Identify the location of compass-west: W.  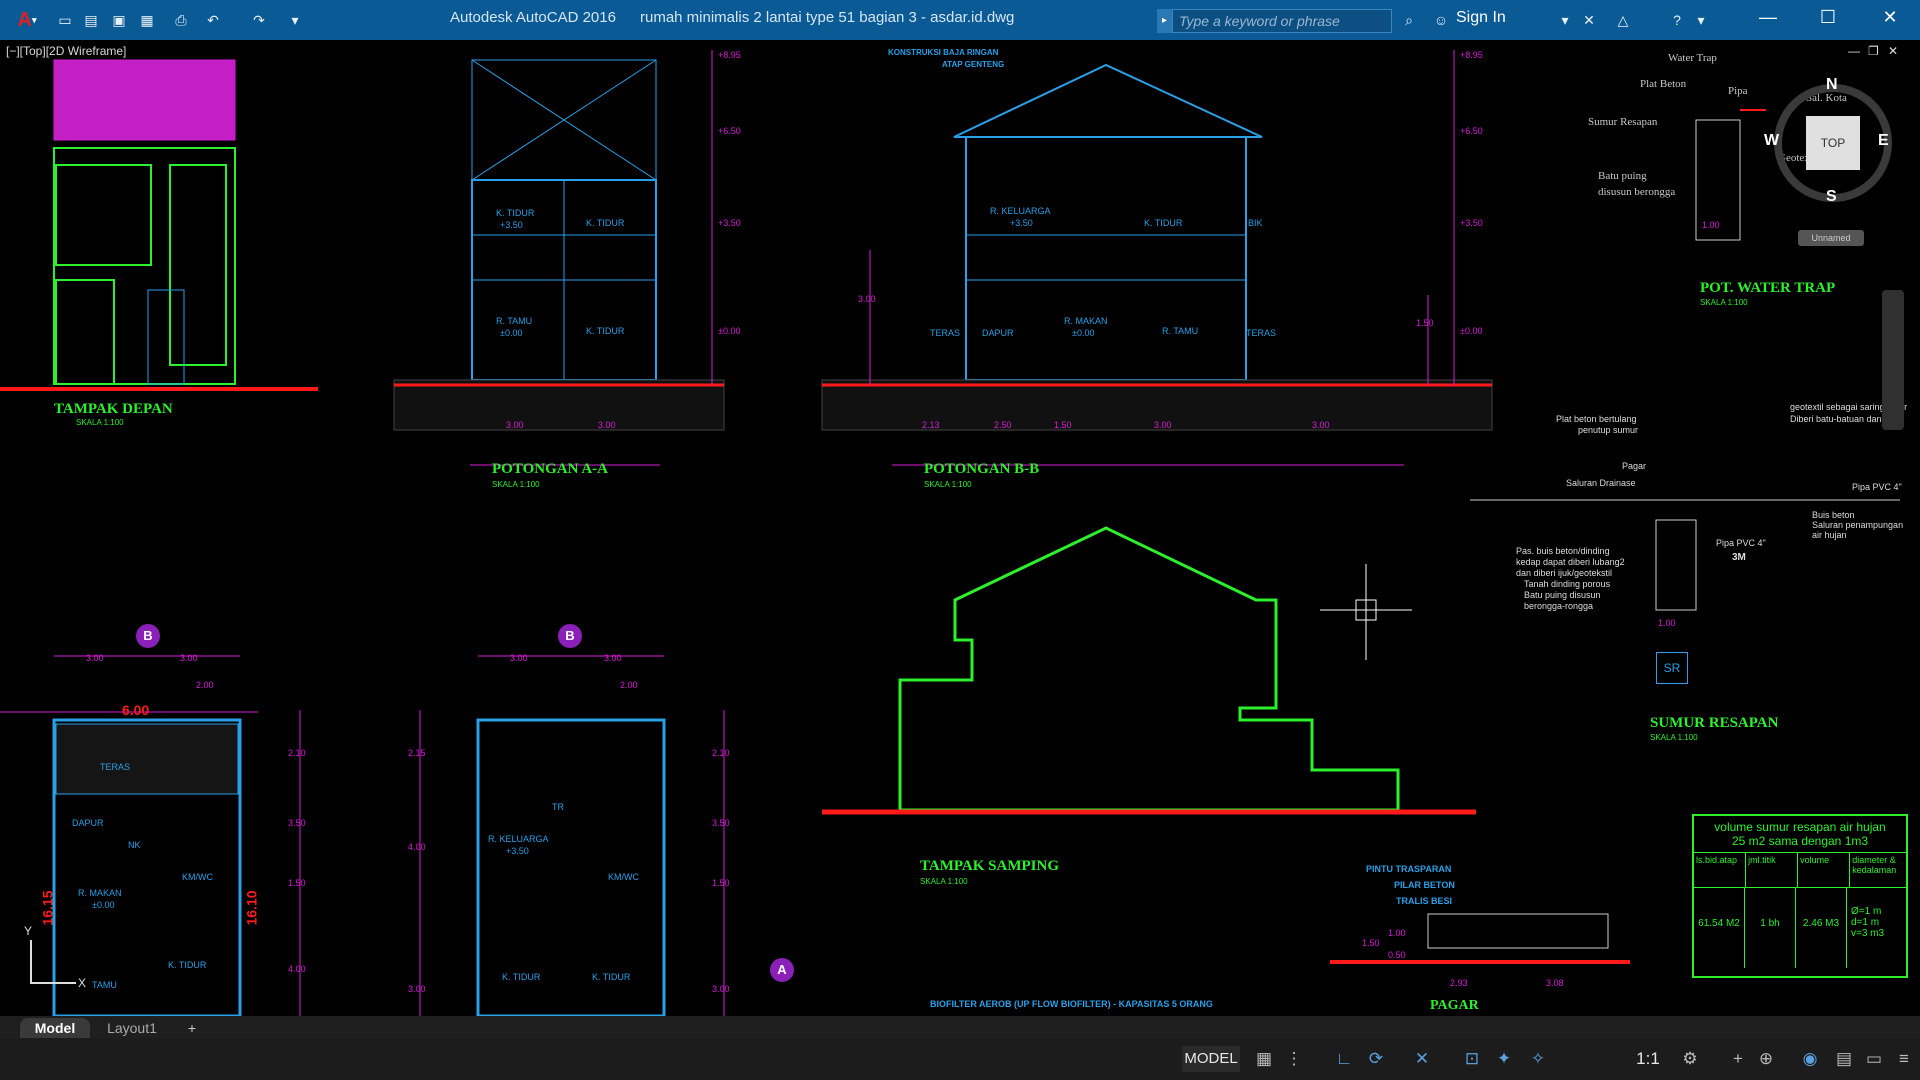
(1771, 141).